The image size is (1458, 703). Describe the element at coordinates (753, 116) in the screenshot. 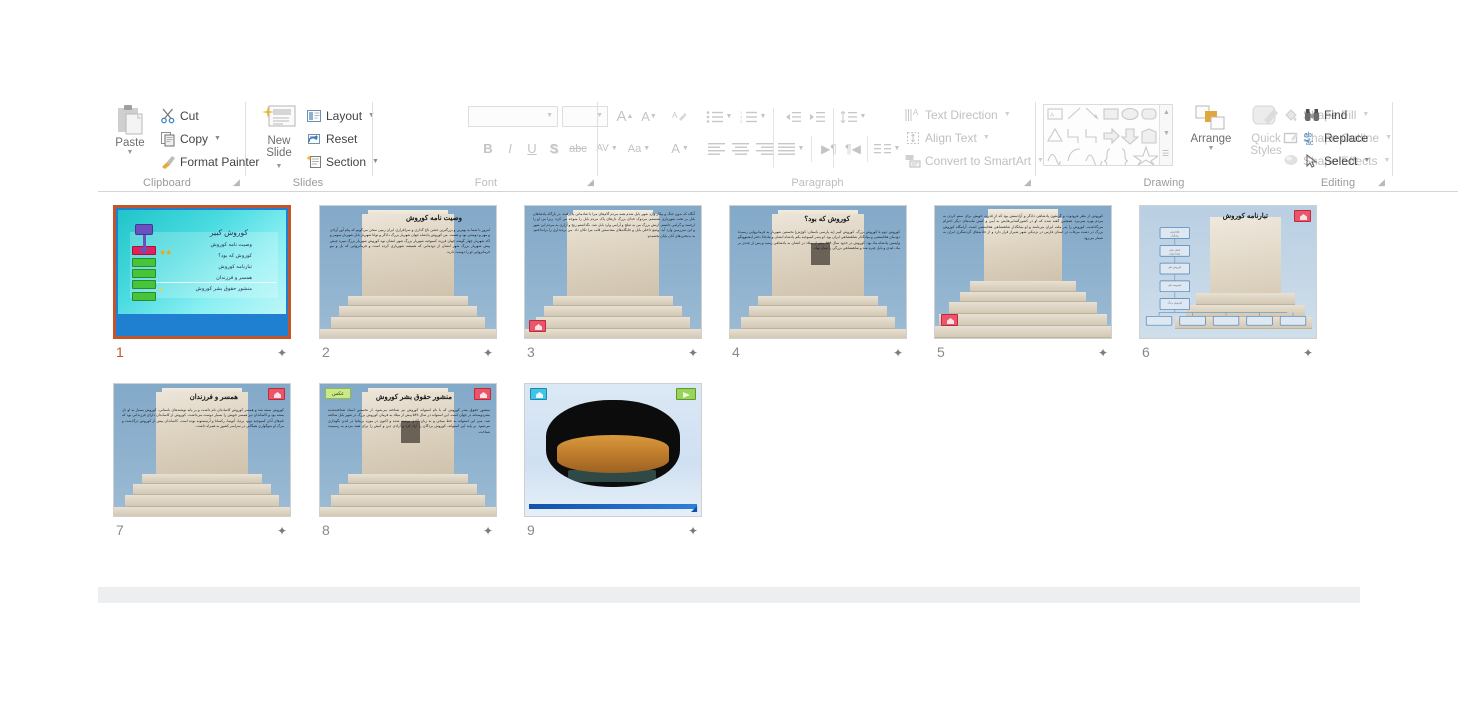

I see `numbering-button: 1 2 3 ▼` at that location.